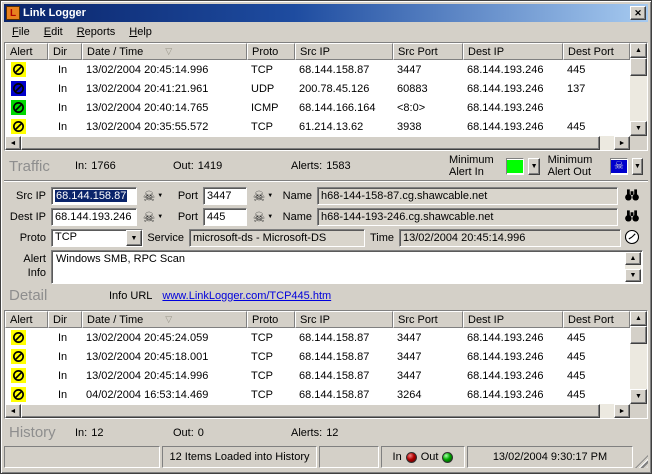 The image size is (652, 474). What do you see at coordinates (134, 238) in the screenshot?
I see `proto-dropdown-button: ▼` at bounding box center [134, 238].